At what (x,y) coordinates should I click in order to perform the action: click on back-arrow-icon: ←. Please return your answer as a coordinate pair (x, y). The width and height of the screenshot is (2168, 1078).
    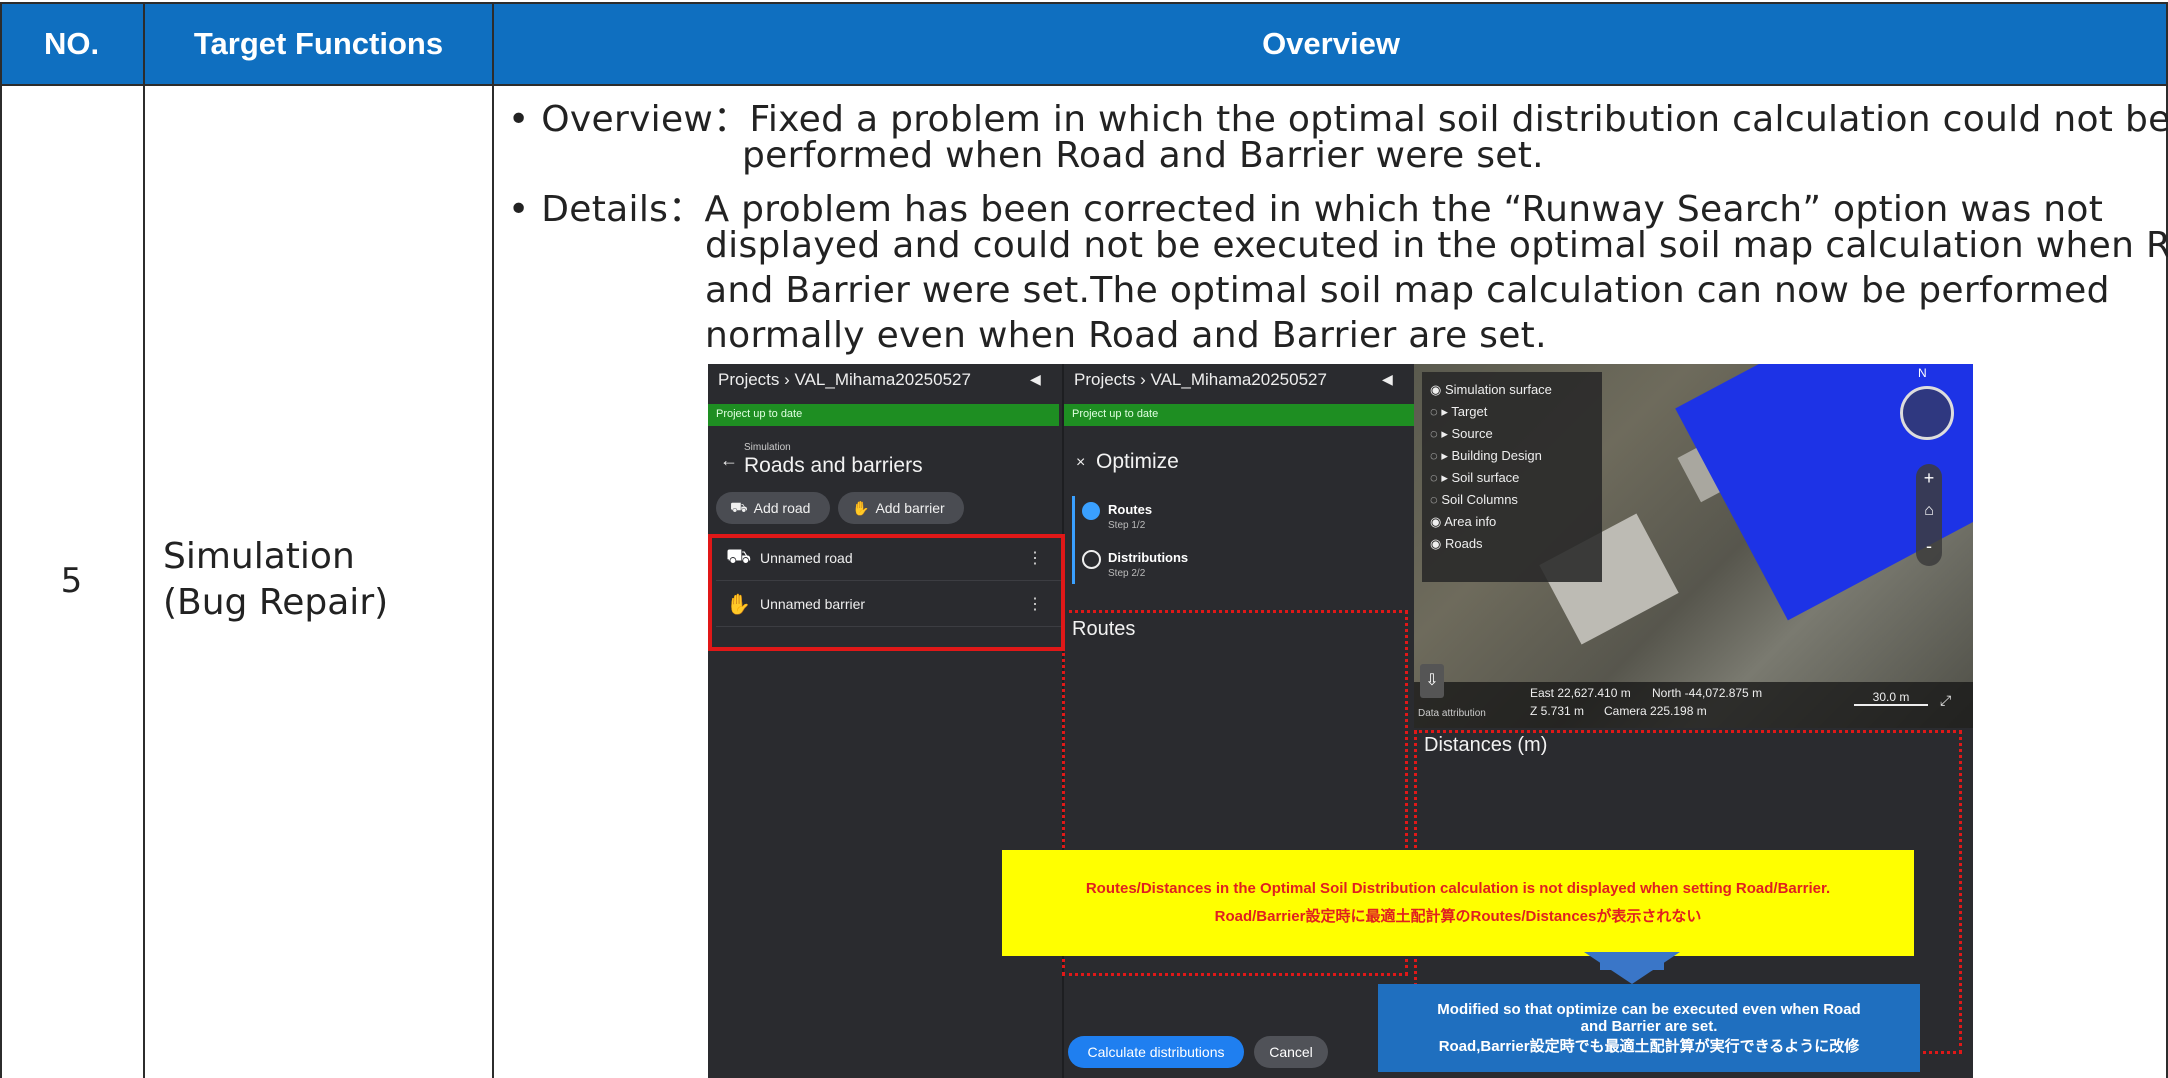
    Looking at the image, I should click on (729, 460).